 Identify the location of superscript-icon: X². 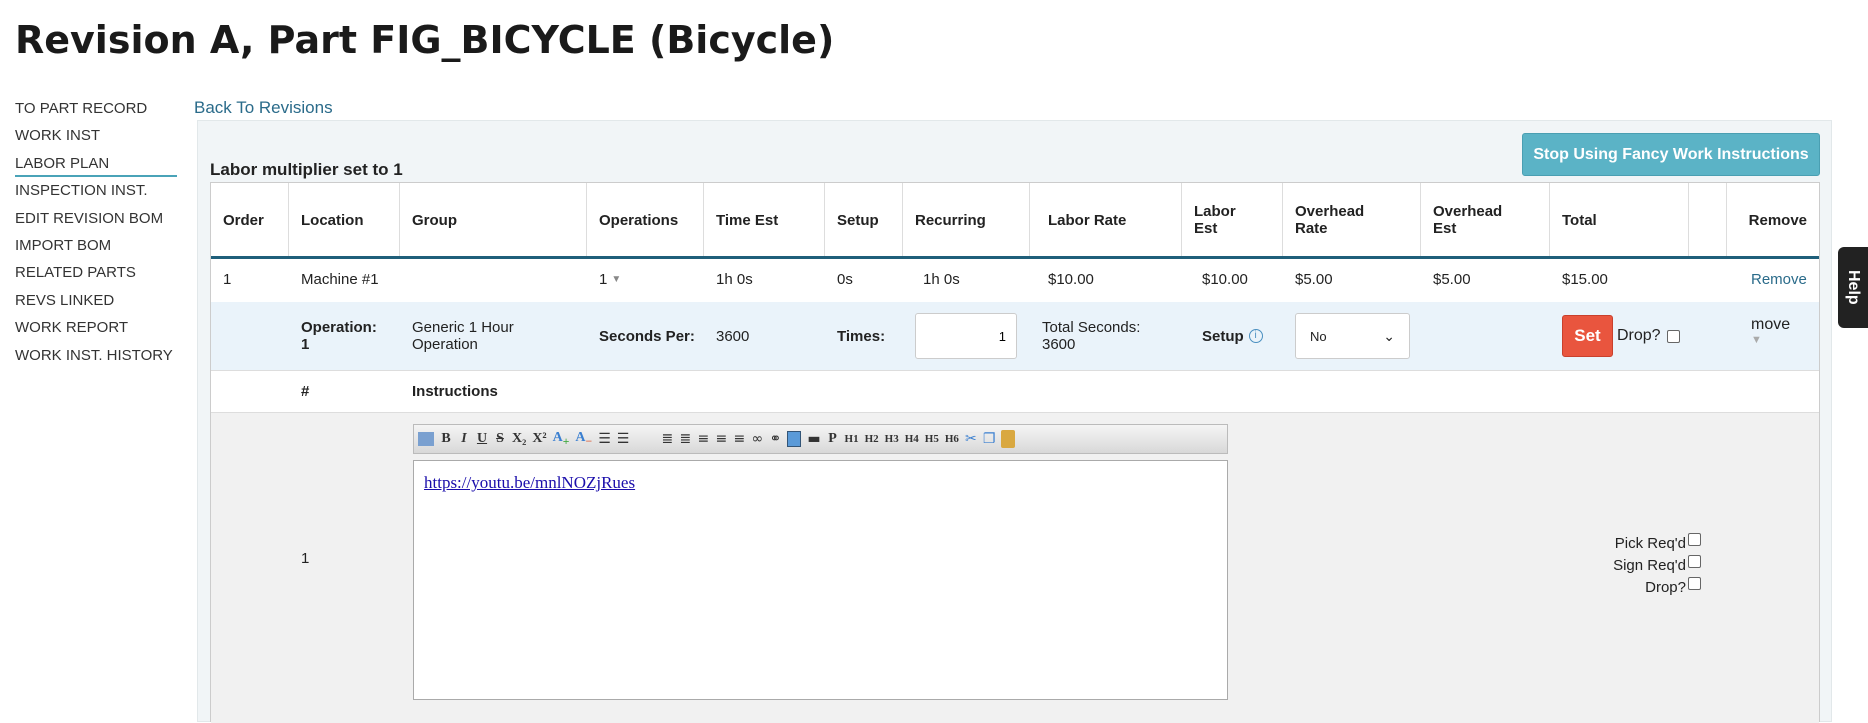
(539, 439).